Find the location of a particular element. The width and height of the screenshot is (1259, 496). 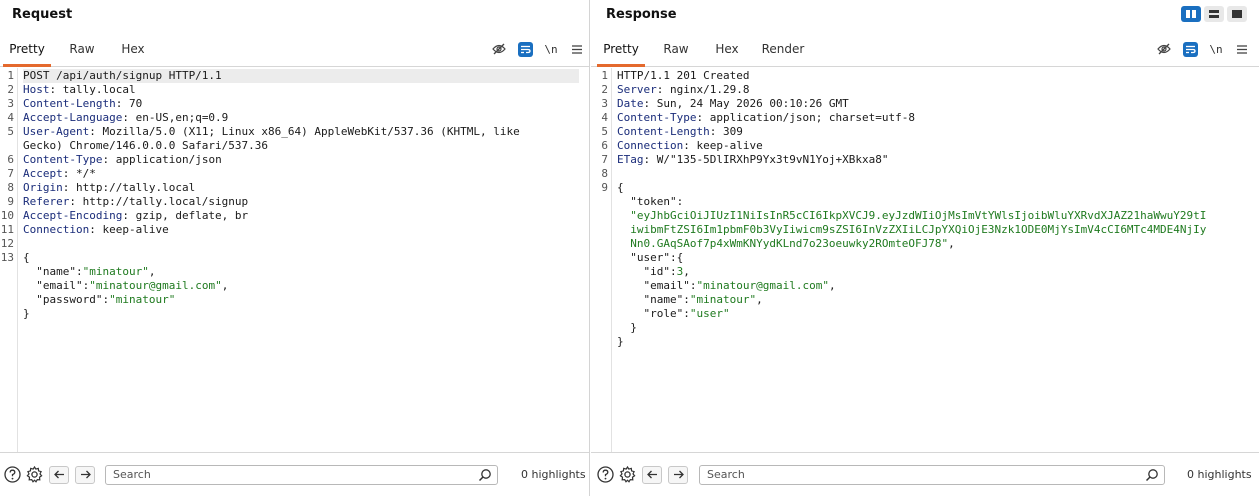

code-text: : en-US,en;q=0.9 is located at coordinates (175, 117).